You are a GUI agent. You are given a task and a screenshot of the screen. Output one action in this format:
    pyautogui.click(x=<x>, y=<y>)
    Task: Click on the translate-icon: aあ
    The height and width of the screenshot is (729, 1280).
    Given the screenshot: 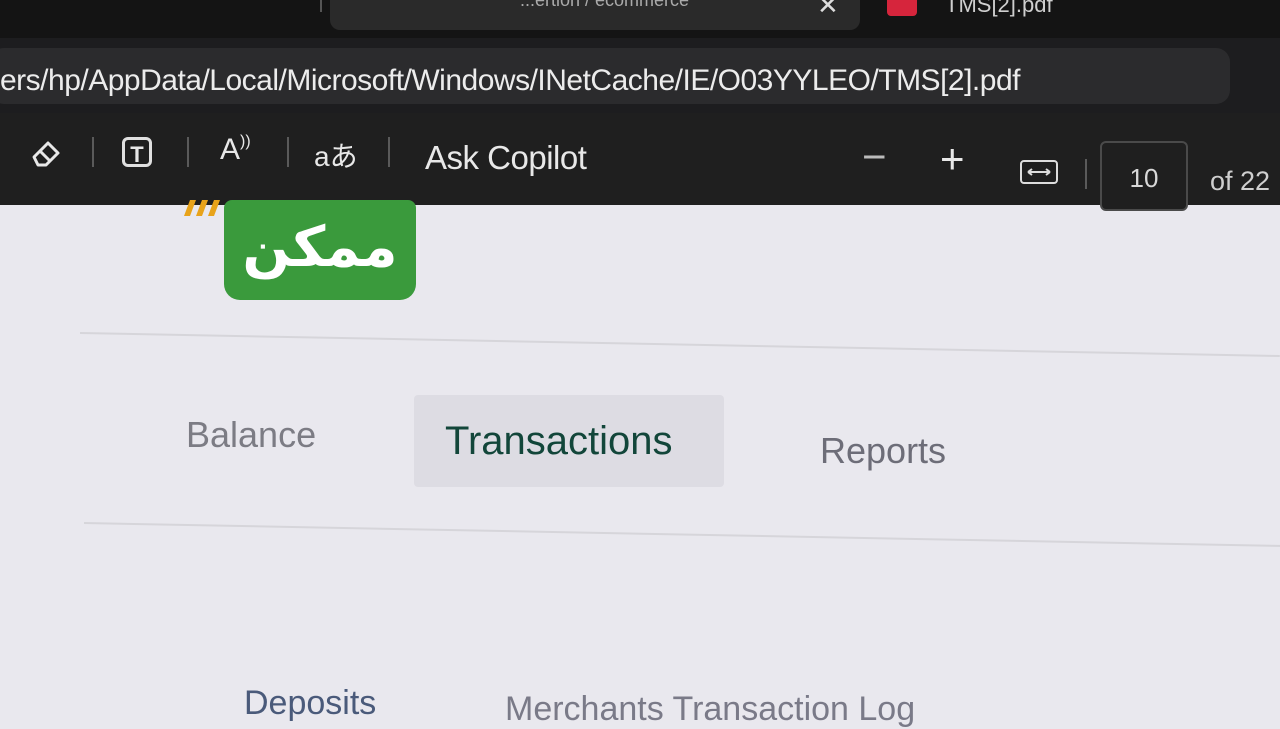 What is the action you would take?
    pyautogui.click(x=336, y=155)
    